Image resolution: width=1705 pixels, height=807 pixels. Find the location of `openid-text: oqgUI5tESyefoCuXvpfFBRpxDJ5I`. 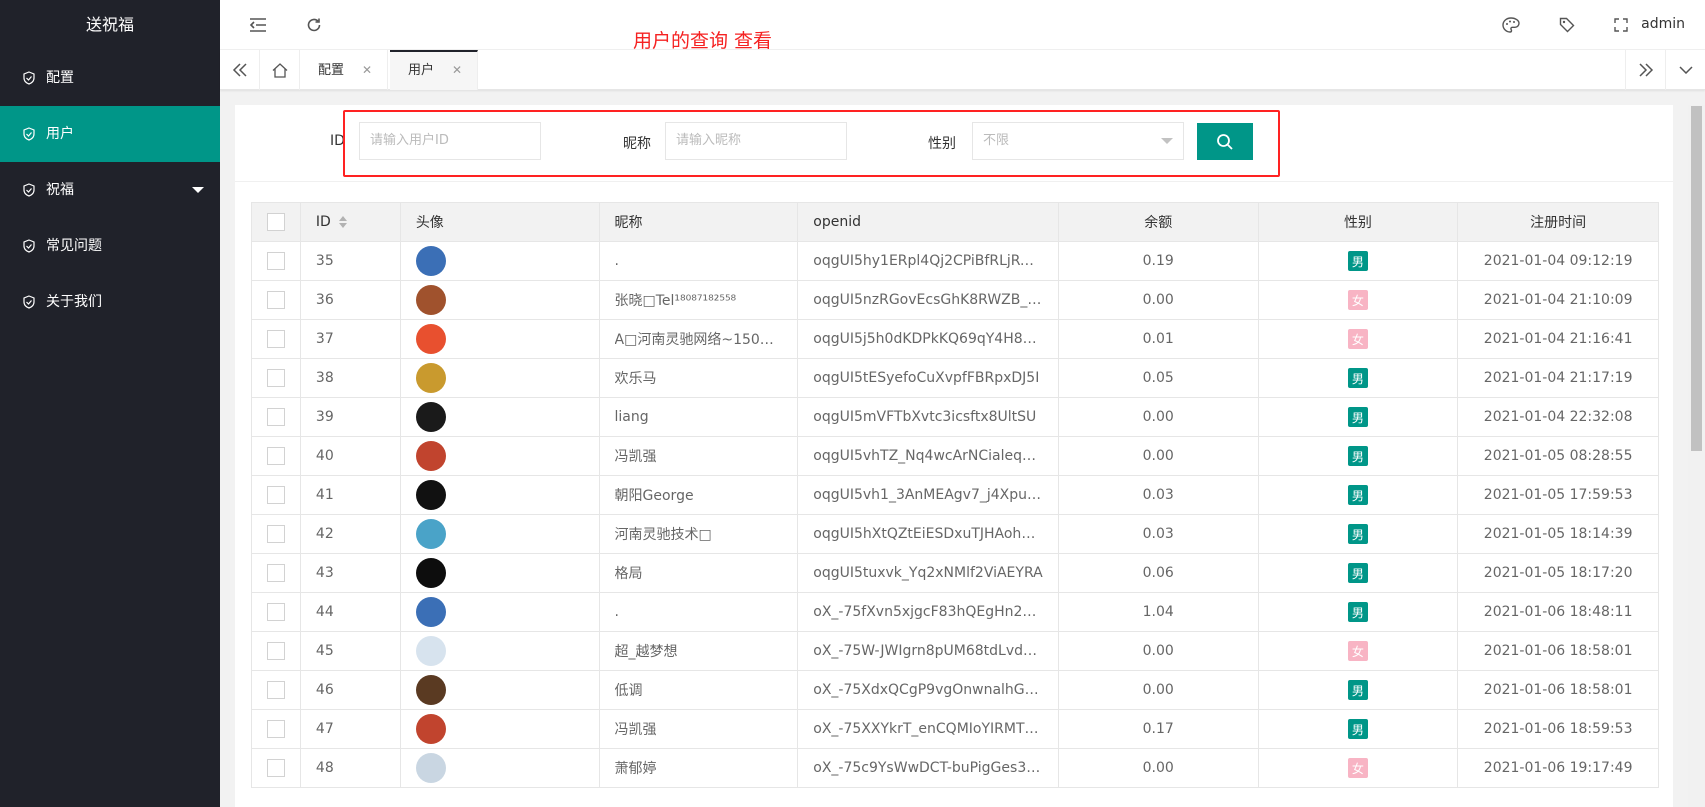

openid-text: oqgUI5tESyefoCuXvpfFBRpxDJ5I is located at coordinates (926, 378).